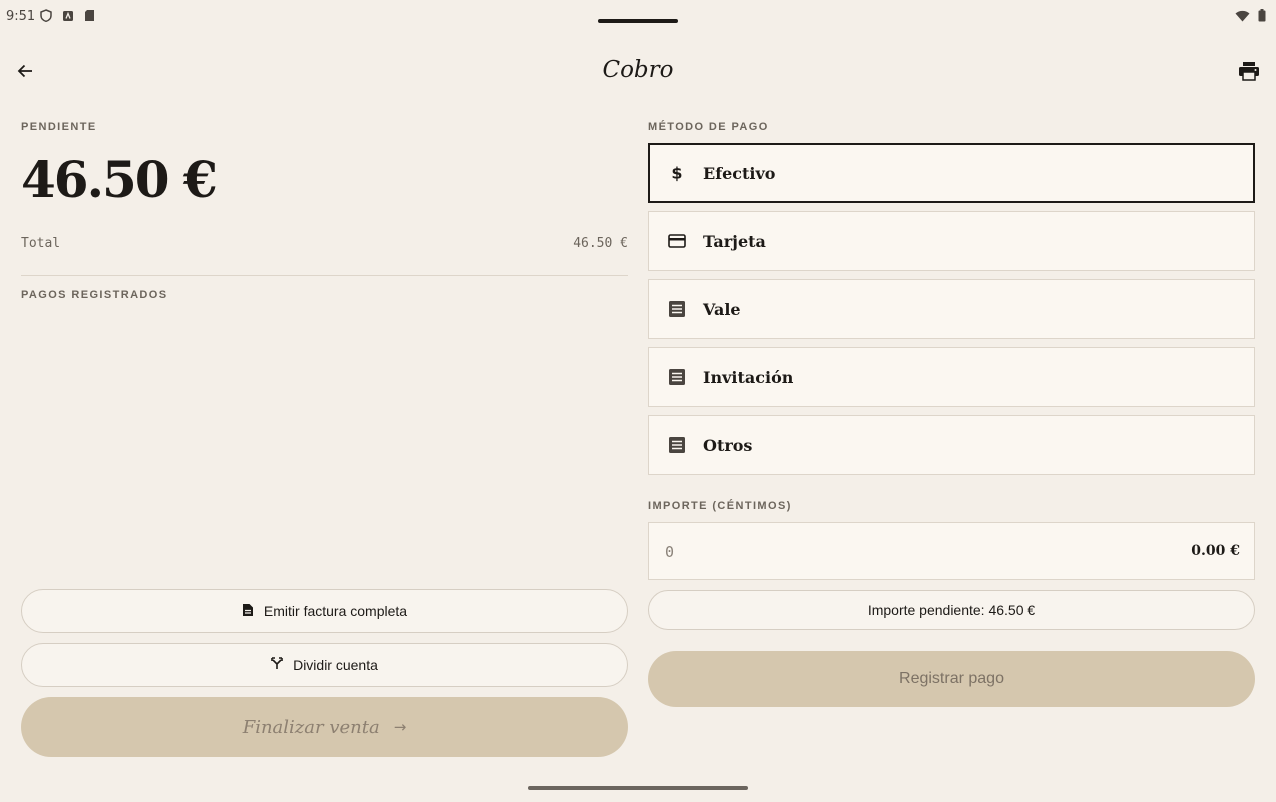 This screenshot has height=802, width=1276. I want to click on shield-icon, so click(46, 17).